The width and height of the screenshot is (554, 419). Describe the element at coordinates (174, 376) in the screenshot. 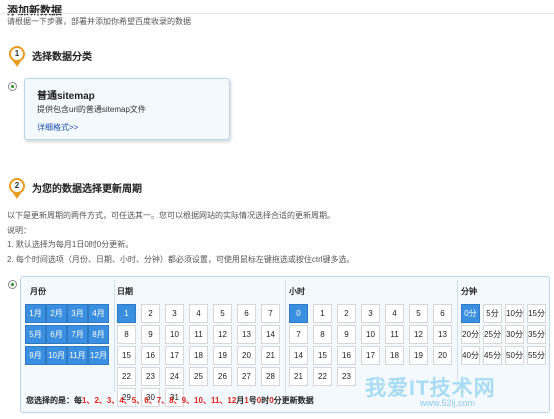

I see `day-cell: 24` at that location.